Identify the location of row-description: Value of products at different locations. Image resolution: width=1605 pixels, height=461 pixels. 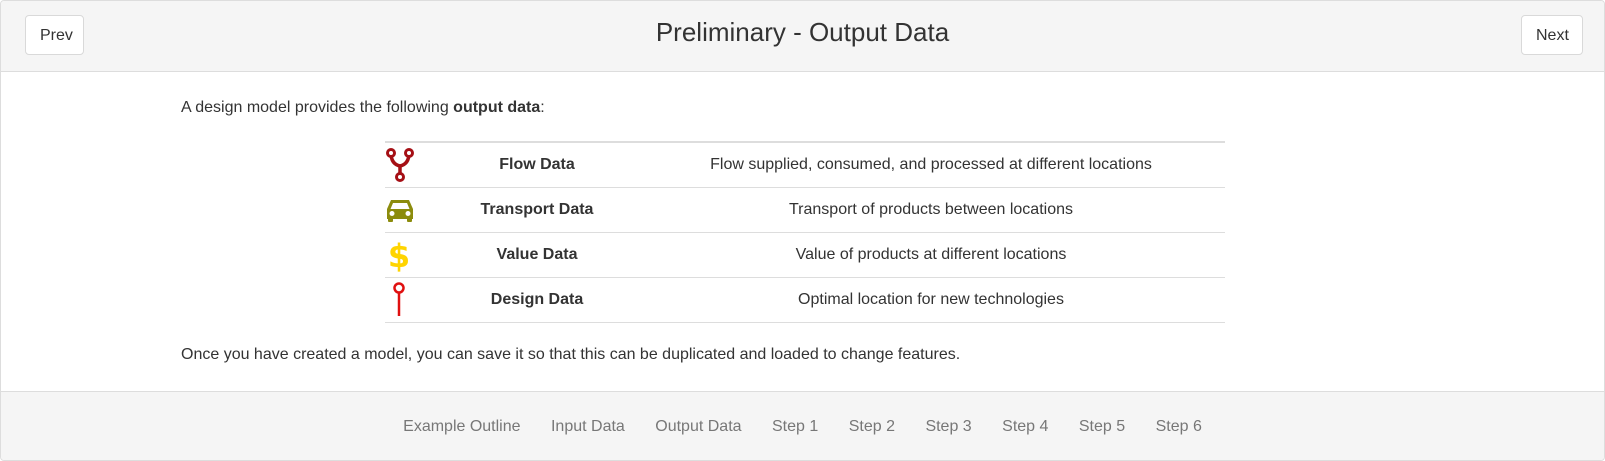
(931, 255).